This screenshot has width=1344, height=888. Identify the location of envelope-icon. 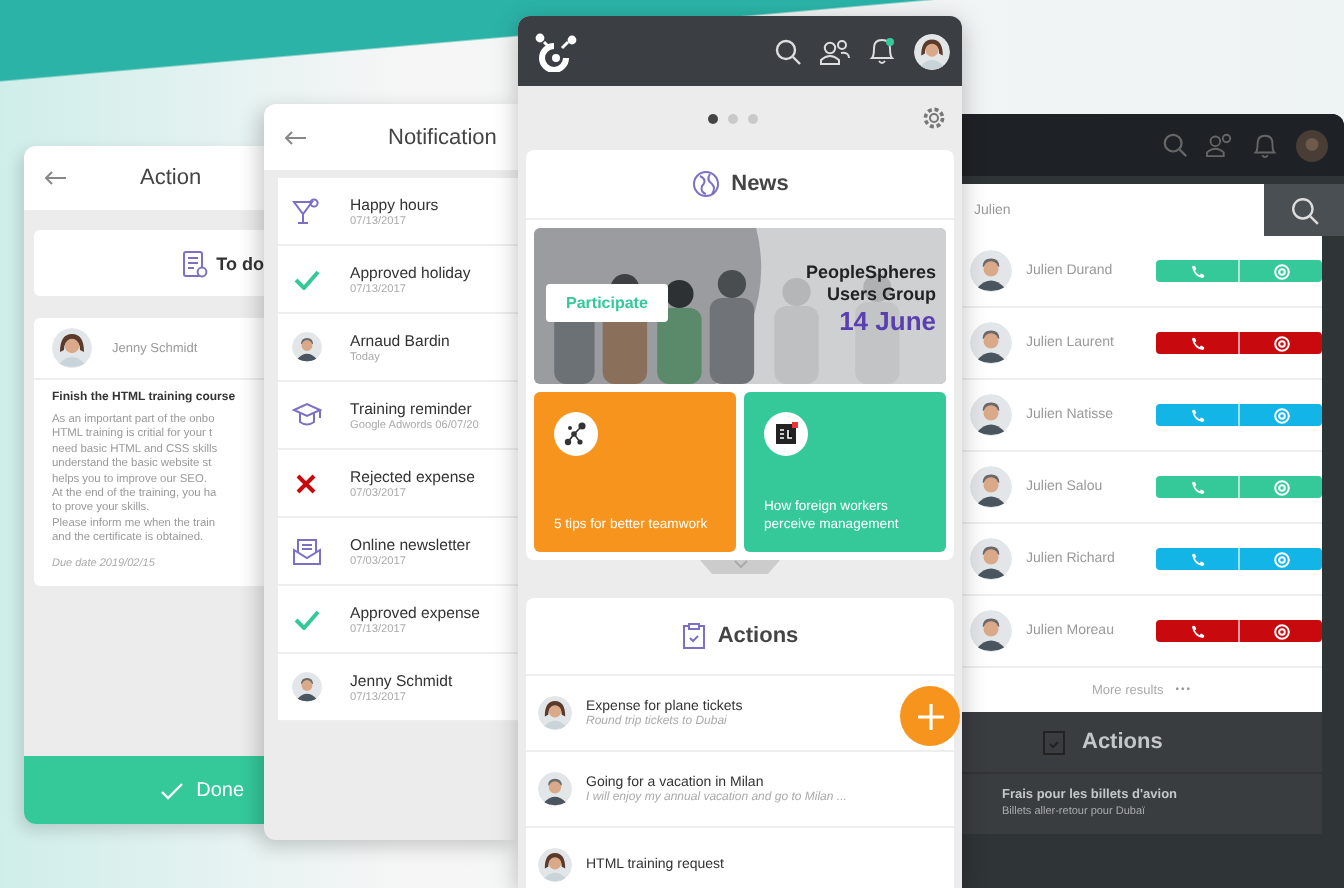
(306, 551).